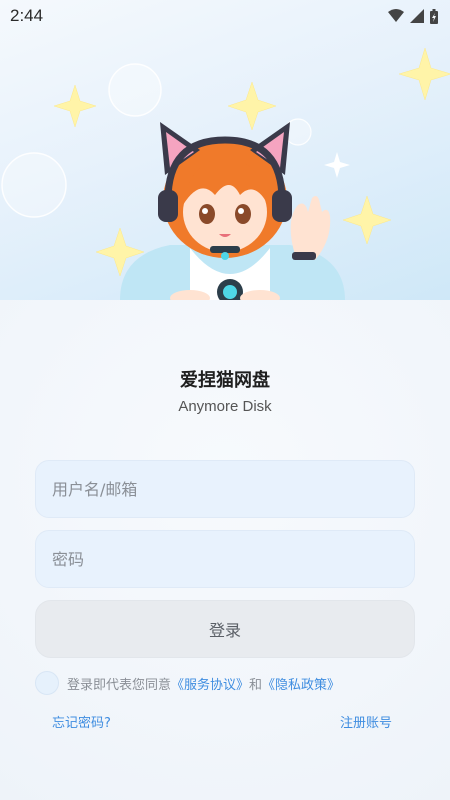  What do you see at coordinates (27, 15) in the screenshot?
I see `status-time: 2:44` at bounding box center [27, 15].